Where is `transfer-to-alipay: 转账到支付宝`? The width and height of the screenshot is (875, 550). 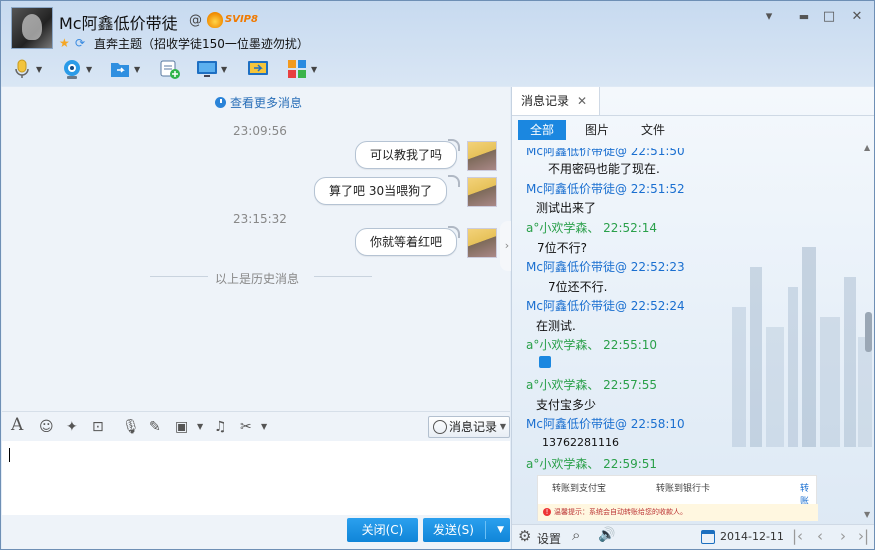 transfer-to-alipay: 转账到支付宝 is located at coordinates (579, 487).